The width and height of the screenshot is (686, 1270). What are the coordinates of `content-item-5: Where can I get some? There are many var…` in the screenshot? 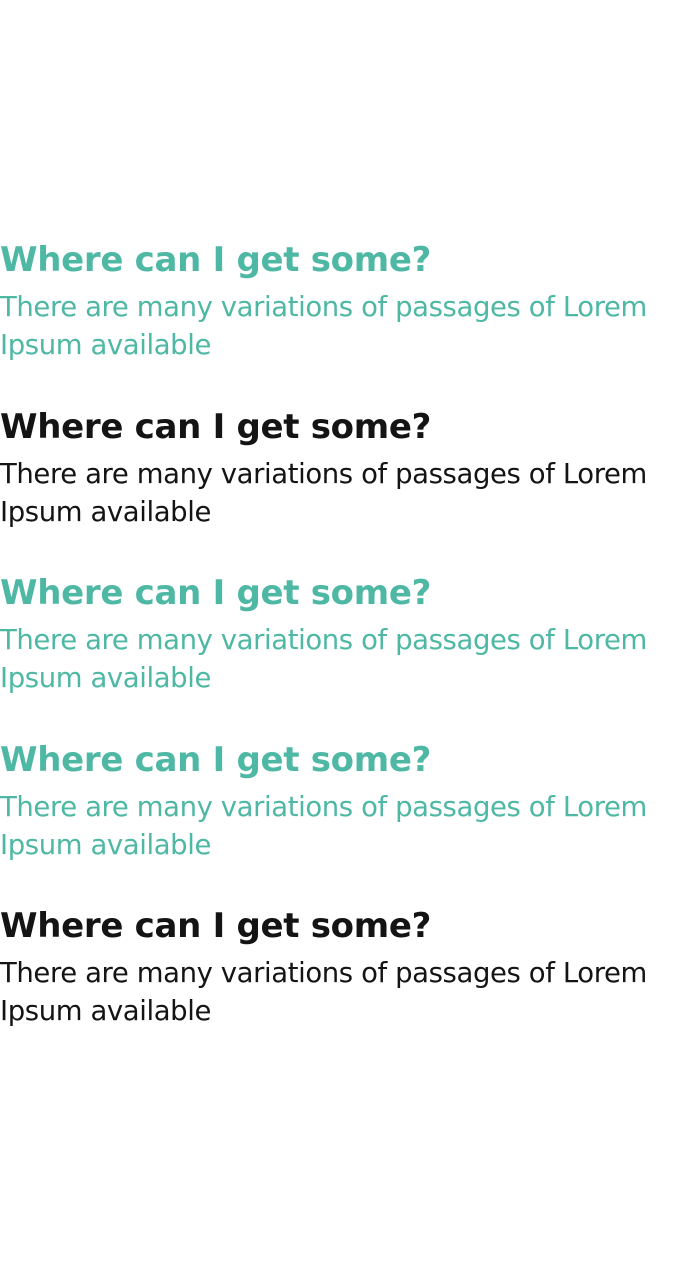 It's located at (343, 985).